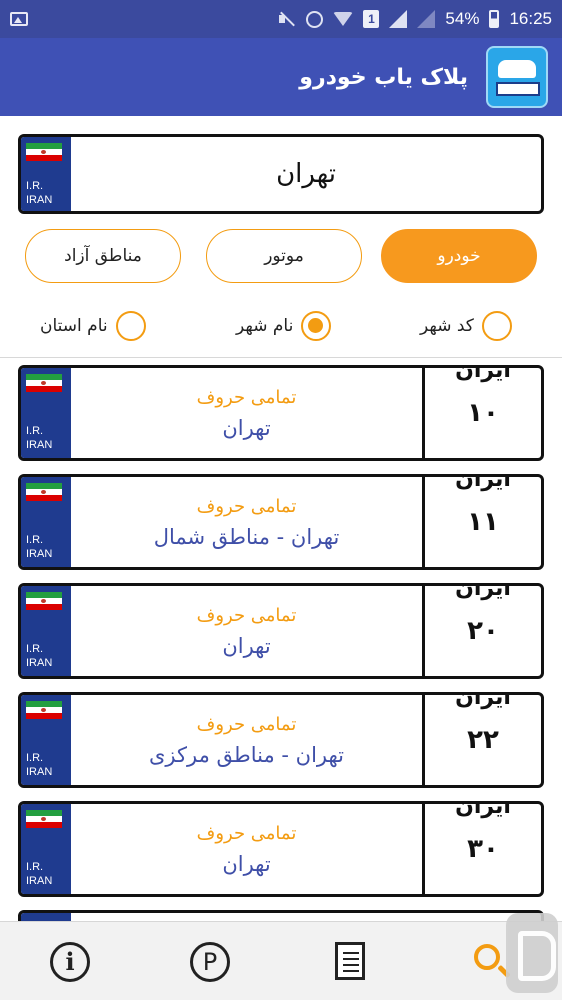  I want to click on radio-label: نام استان, so click(74, 326).